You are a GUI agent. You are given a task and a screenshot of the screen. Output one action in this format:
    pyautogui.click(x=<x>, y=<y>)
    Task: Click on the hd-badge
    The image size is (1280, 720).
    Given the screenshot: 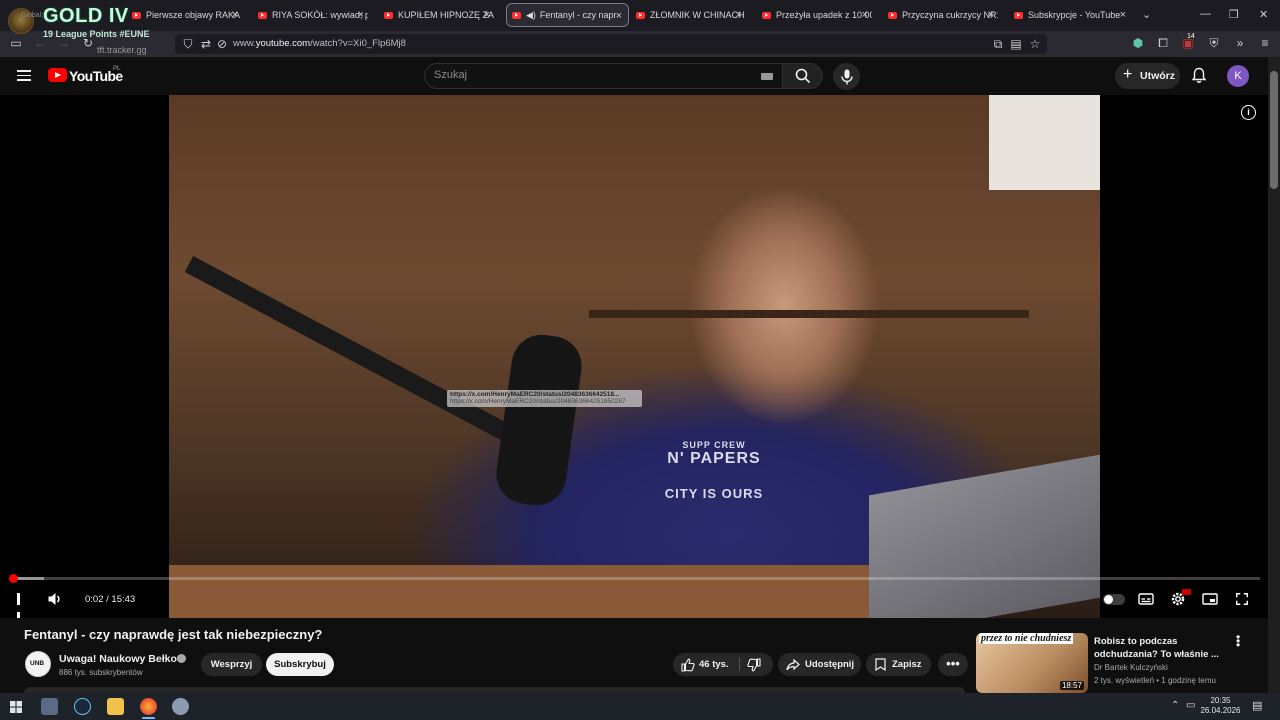 What is the action you would take?
    pyautogui.click(x=1186, y=592)
    